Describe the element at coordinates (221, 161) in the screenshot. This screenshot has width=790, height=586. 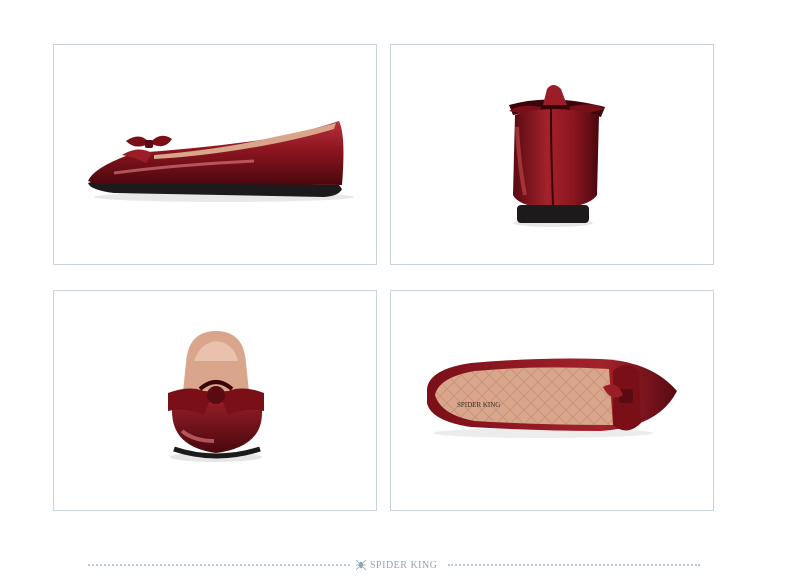
I see `shoe-side-view-image` at that location.